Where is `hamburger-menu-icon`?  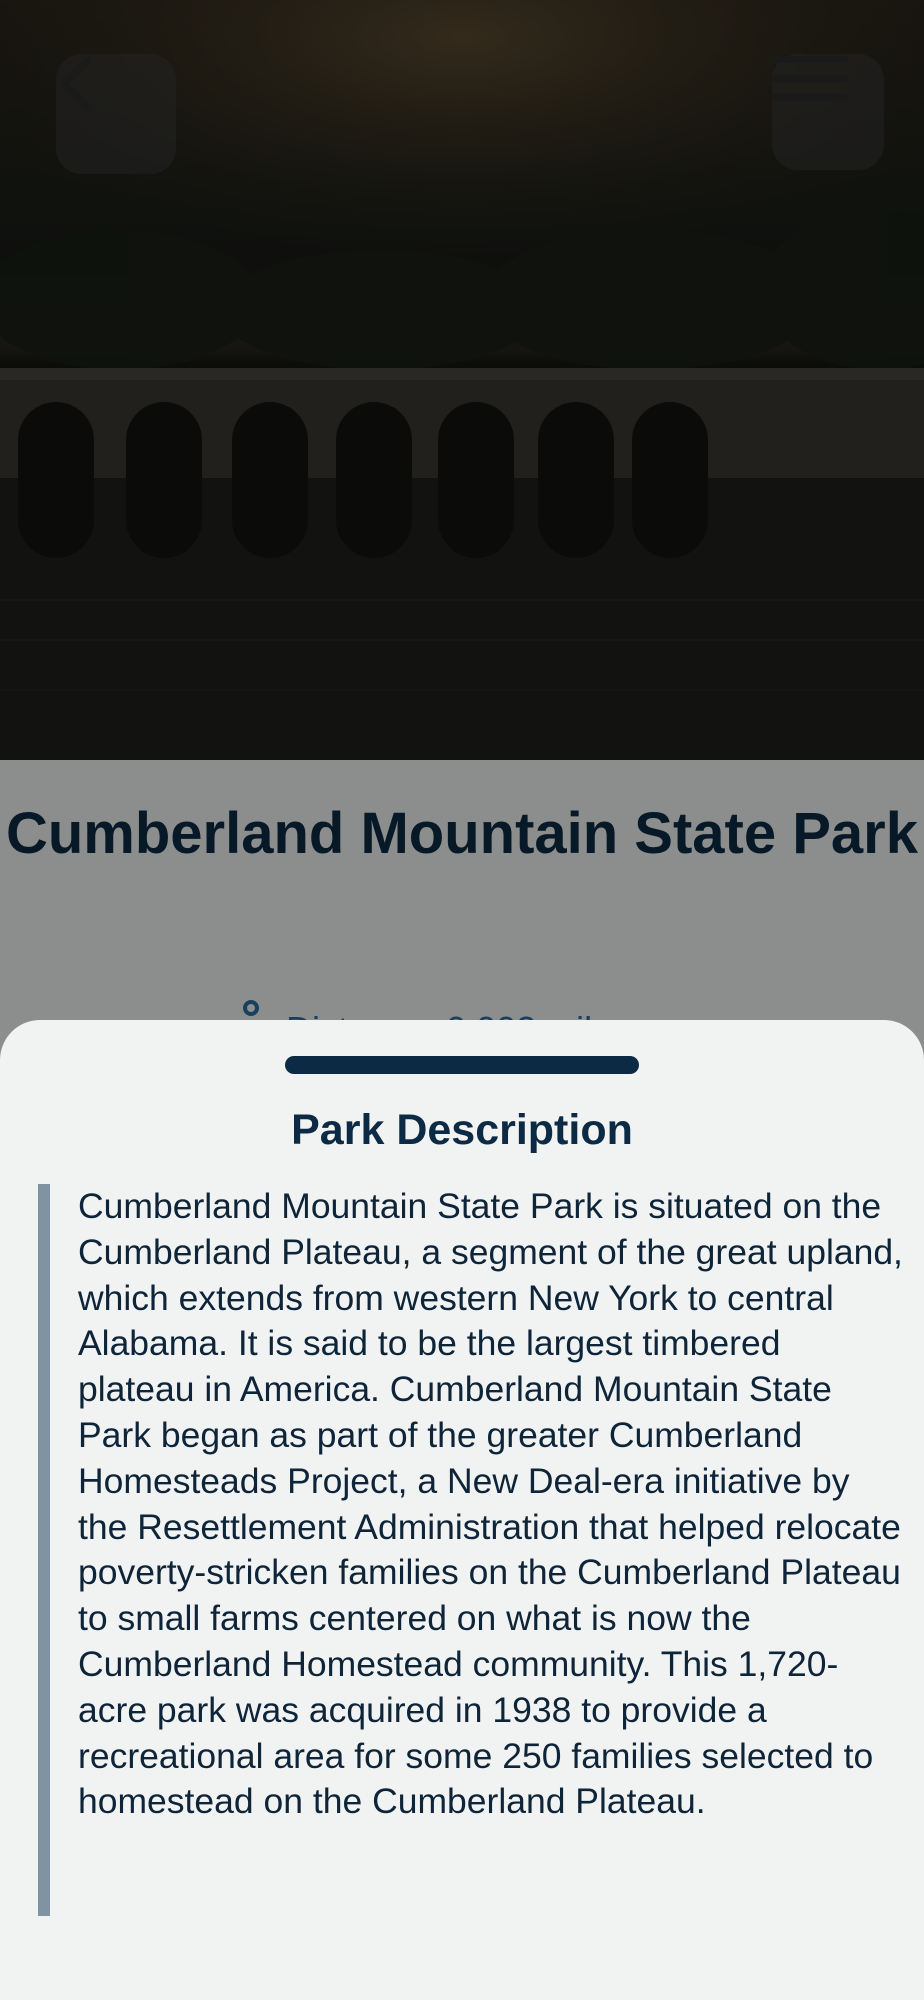 hamburger-menu-icon is located at coordinates (810, 78).